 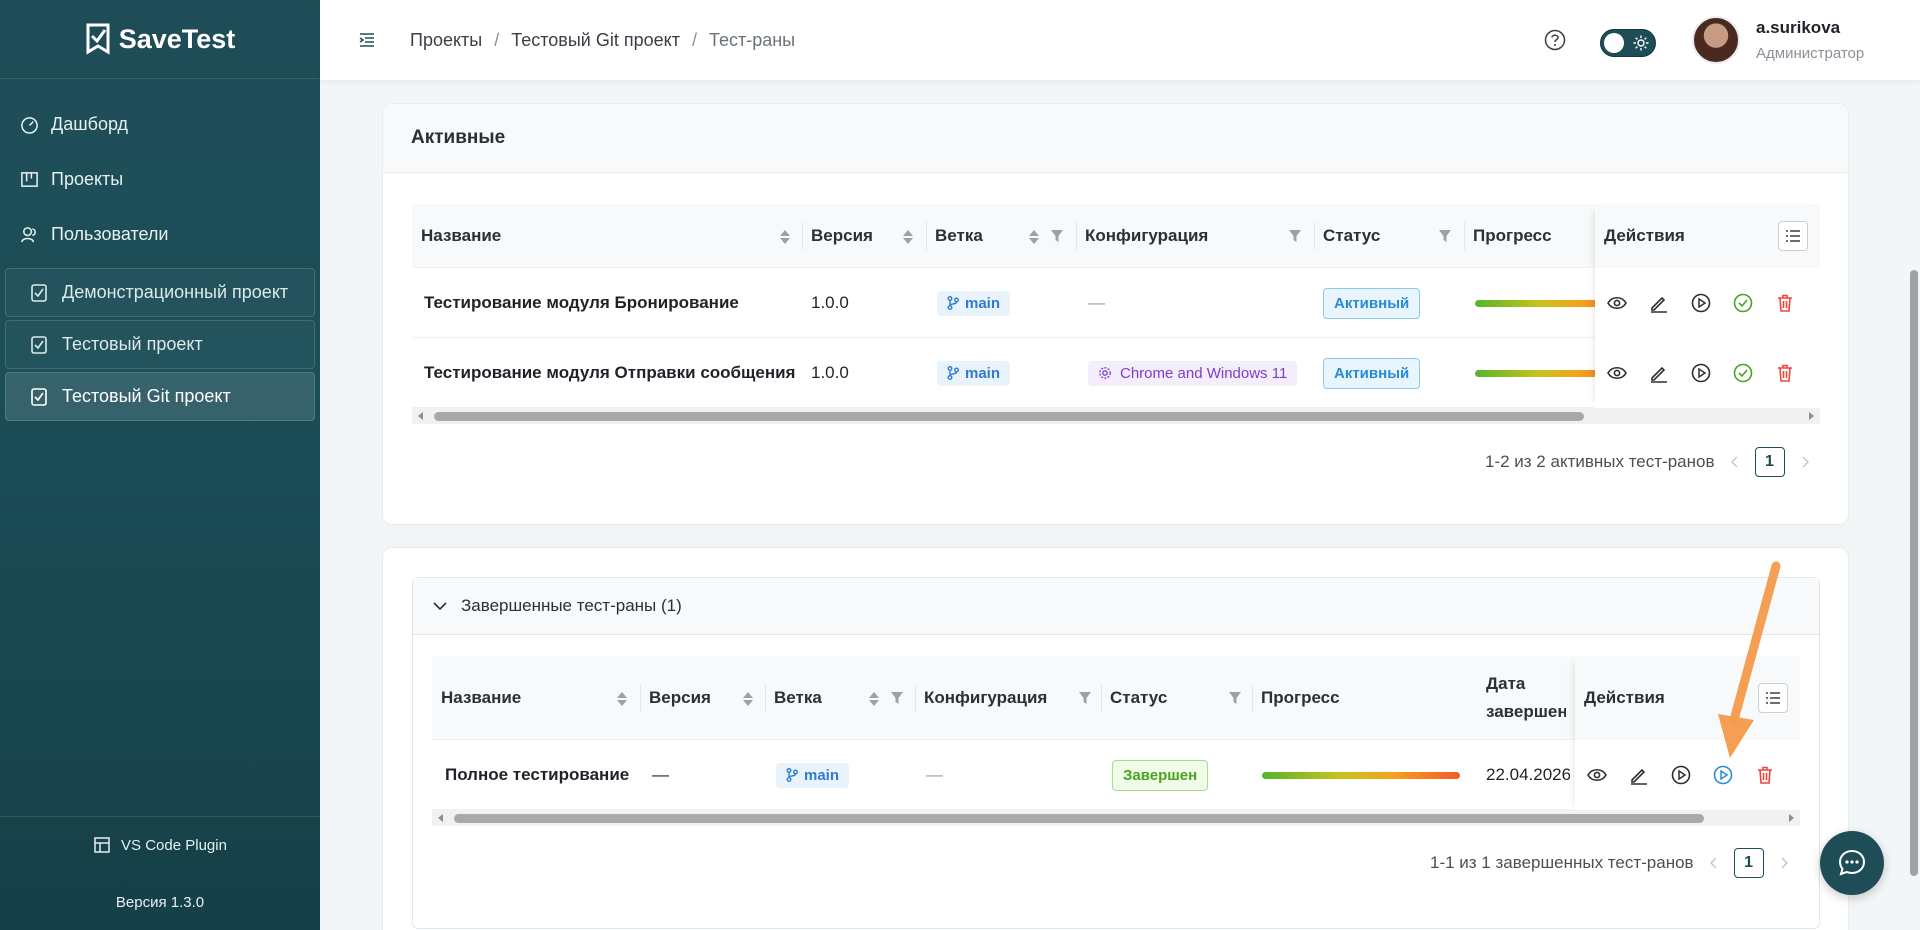 What do you see at coordinates (1562, 862) in the screenshot?
I see `pagination-summary: 1-1 из 1 завершенных тест-ранов` at bounding box center [1562, 862].